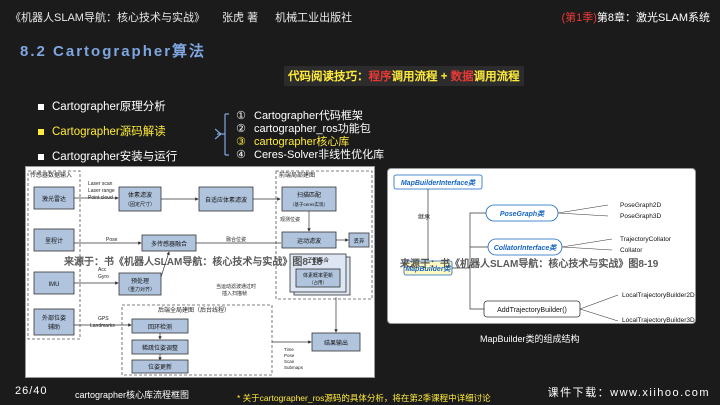 This screenshot has height=405, width=720. Describe the element at coordinates (526, 247) in the screenshot. I see `class-collator-interface: CollatorInterface类` at that location.